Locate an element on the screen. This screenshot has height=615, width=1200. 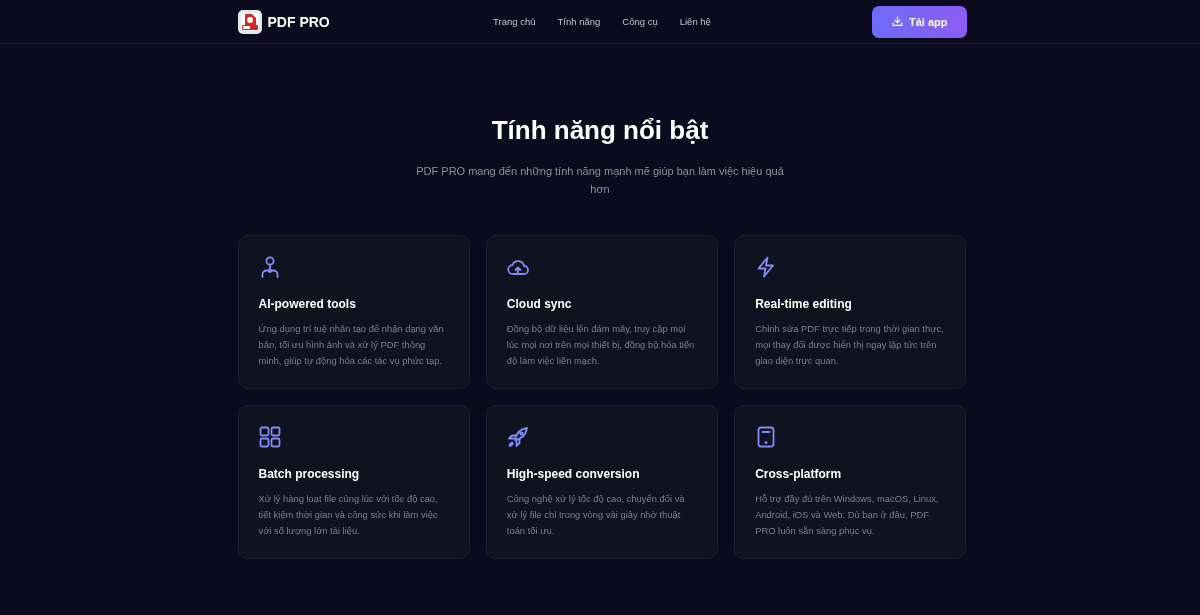
feature-description: Xử lý hàng loạt file cùng lúc với tốc độ cao, tiết kiệm thời gian và công sức khi làm việc với số lượng lớn tài liệu. is located at coordinates (348, 515).